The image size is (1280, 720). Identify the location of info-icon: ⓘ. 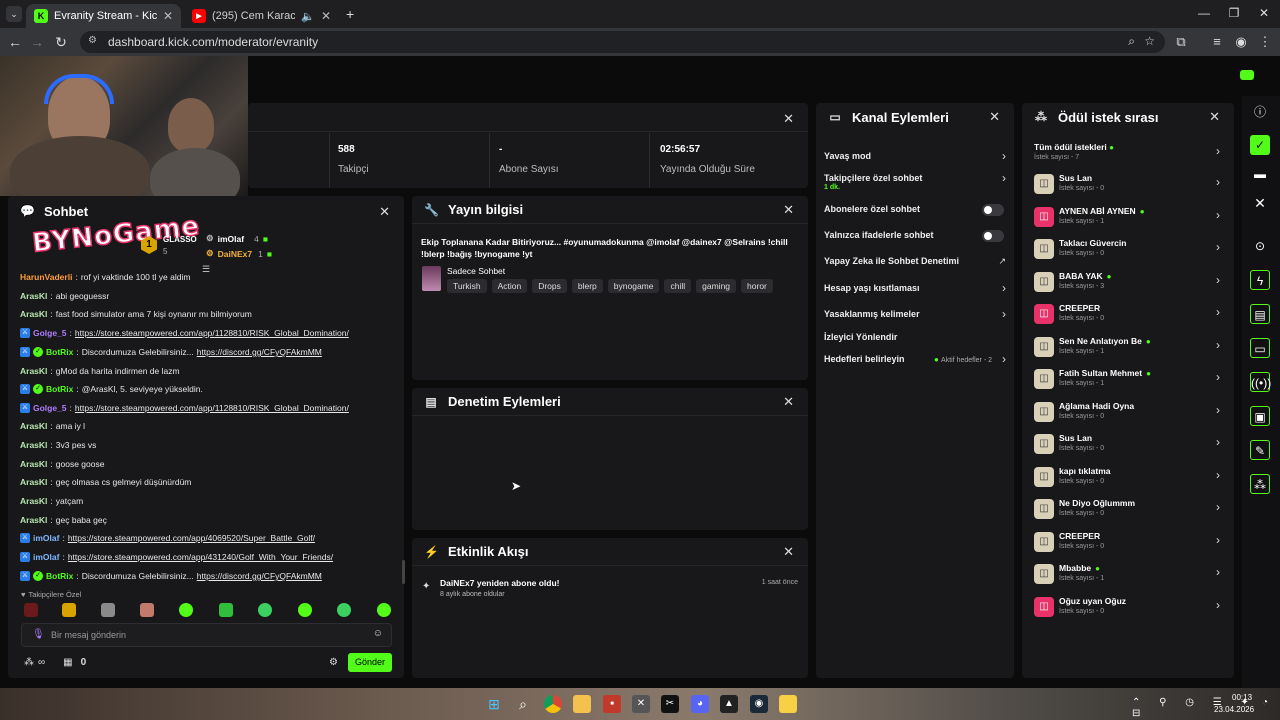
(1260, 112).